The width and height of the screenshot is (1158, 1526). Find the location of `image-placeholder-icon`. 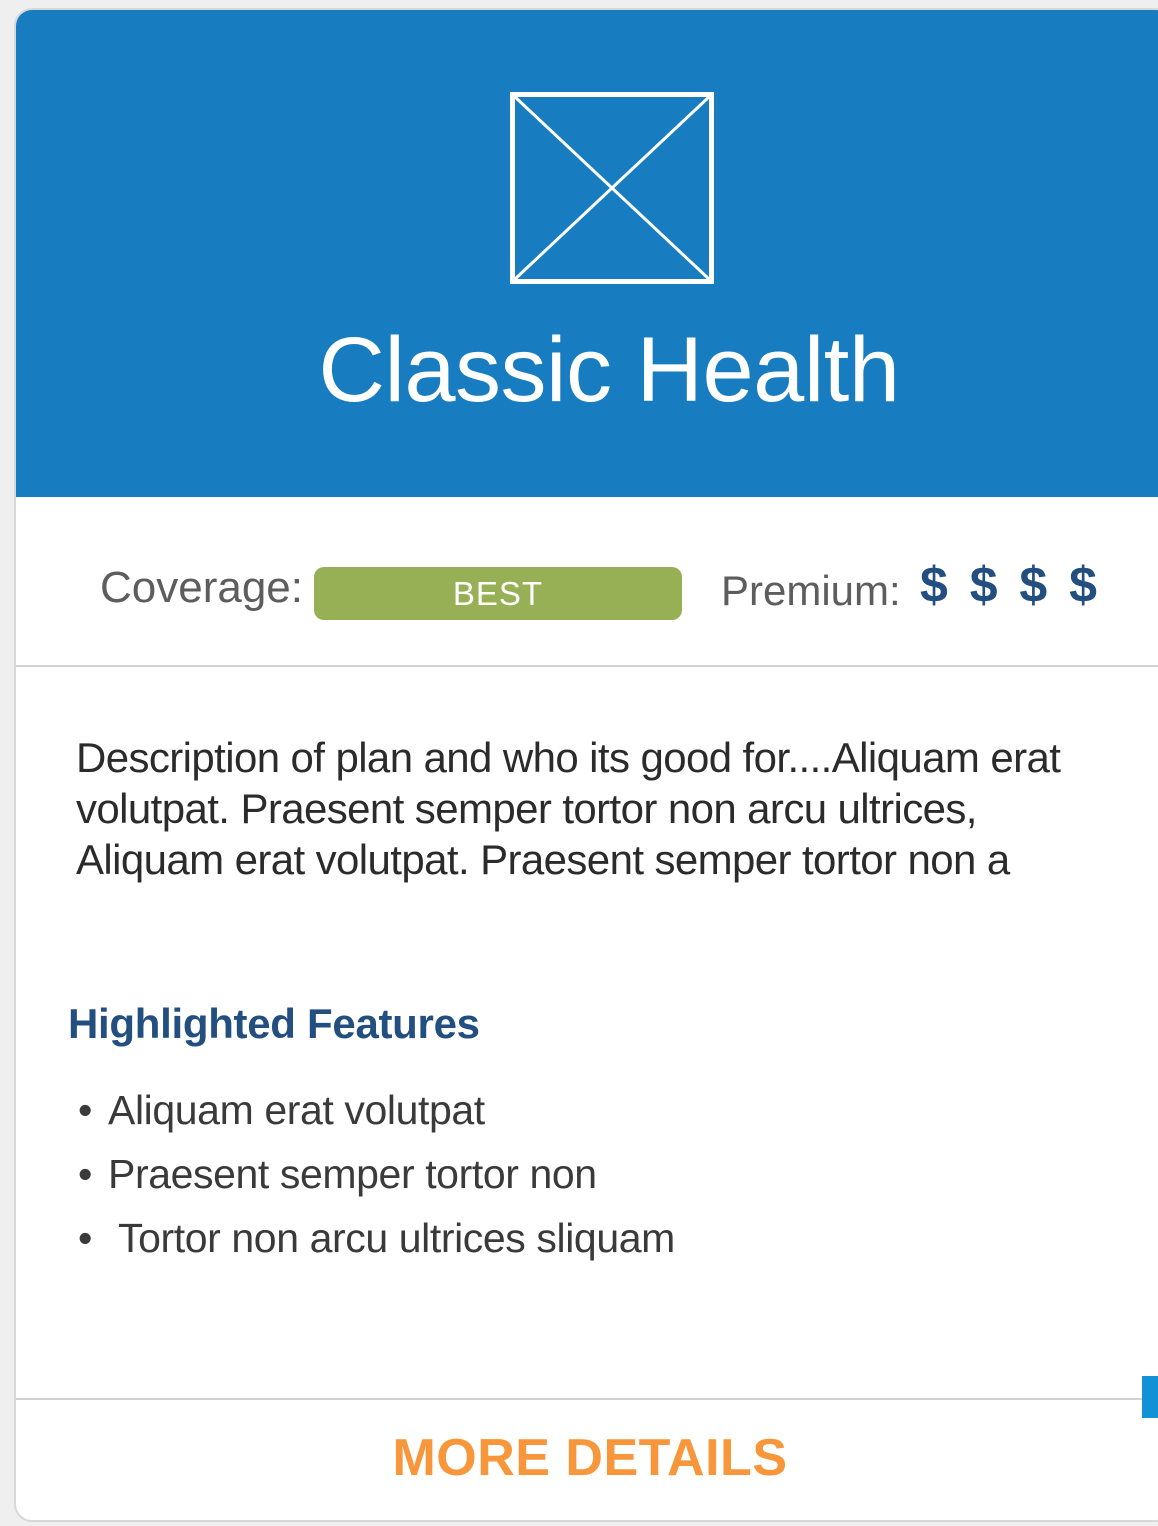

image-placeholder-icon is located at coordinates (612, 188).